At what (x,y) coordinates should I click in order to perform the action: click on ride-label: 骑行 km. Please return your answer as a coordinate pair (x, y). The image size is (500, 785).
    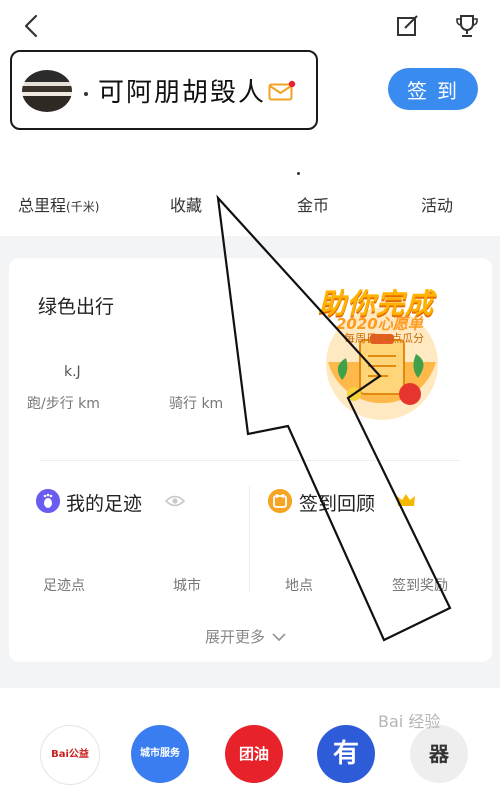
    Looking at the image, I should click on (196, 404).